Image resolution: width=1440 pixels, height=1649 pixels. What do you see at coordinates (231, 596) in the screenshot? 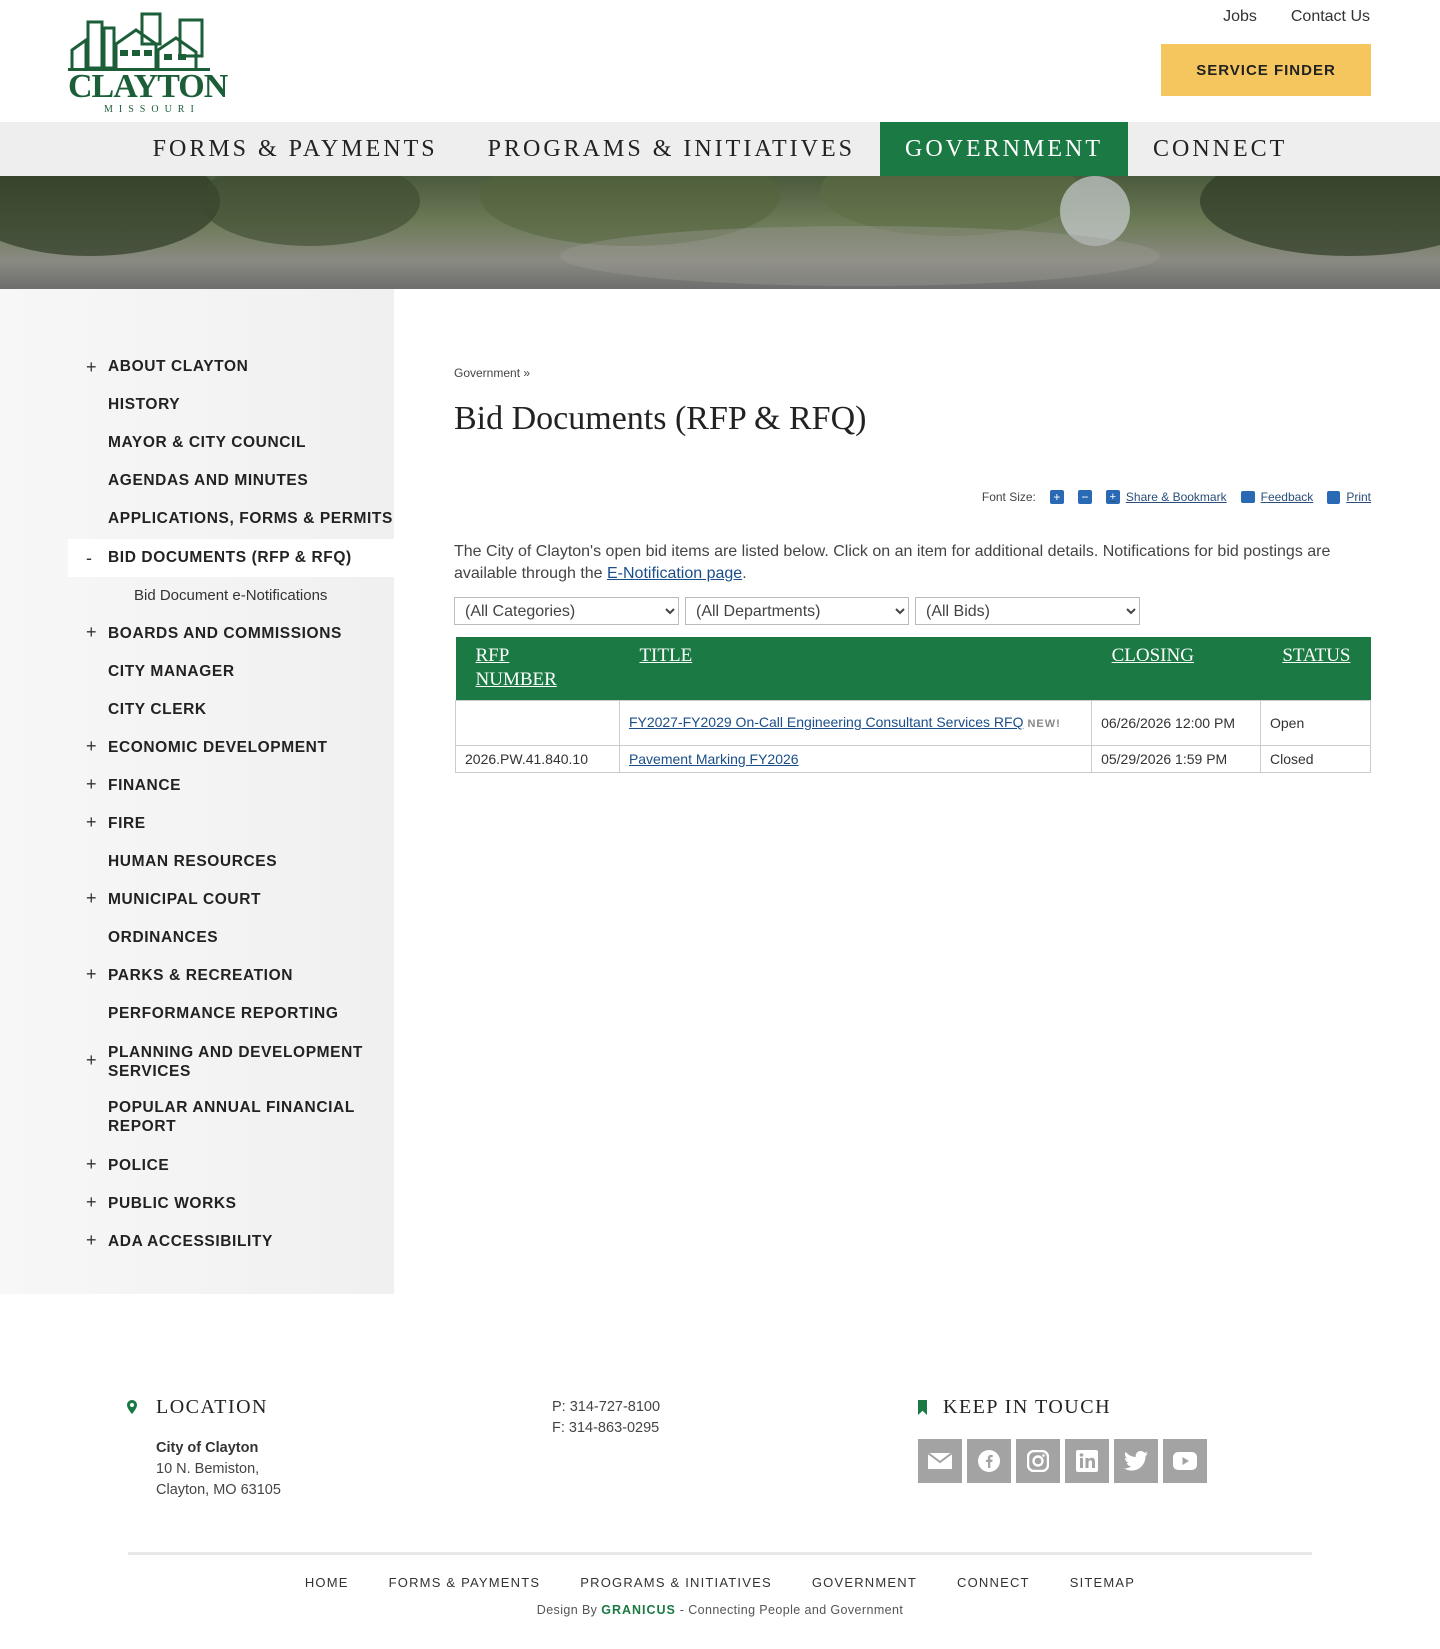
I see `sidebar-subitem-bid-notifications: Bid Document e-Notifications` at bounding box center [231, 596].